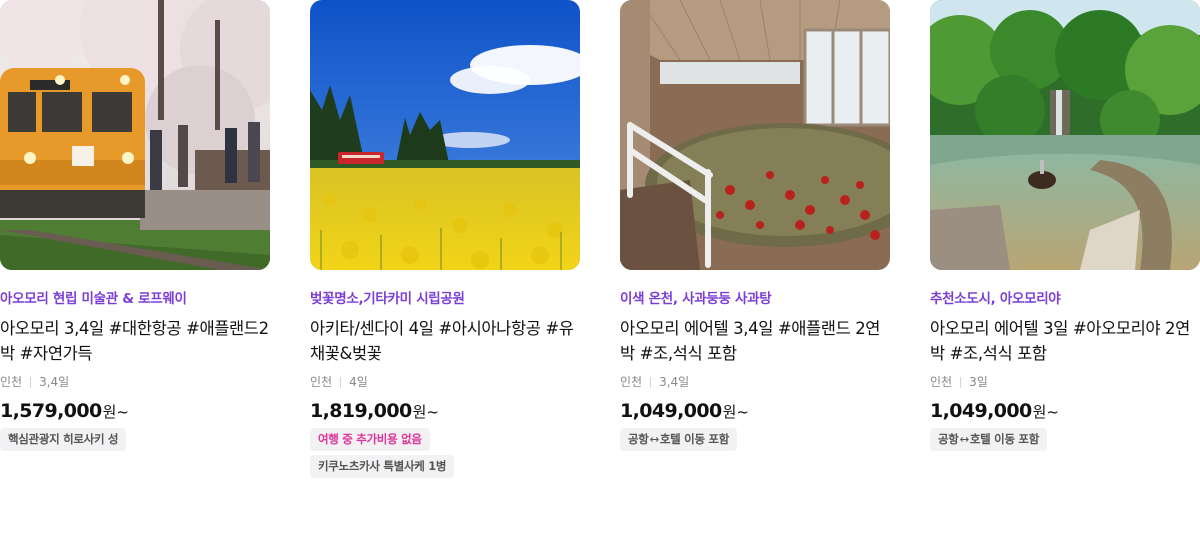 The image size is (1200, 542). I want to click on product-tags: 여행 중 추가비용 없음 키쿠노츠카사 특별사케 1병, so click(445, 453).